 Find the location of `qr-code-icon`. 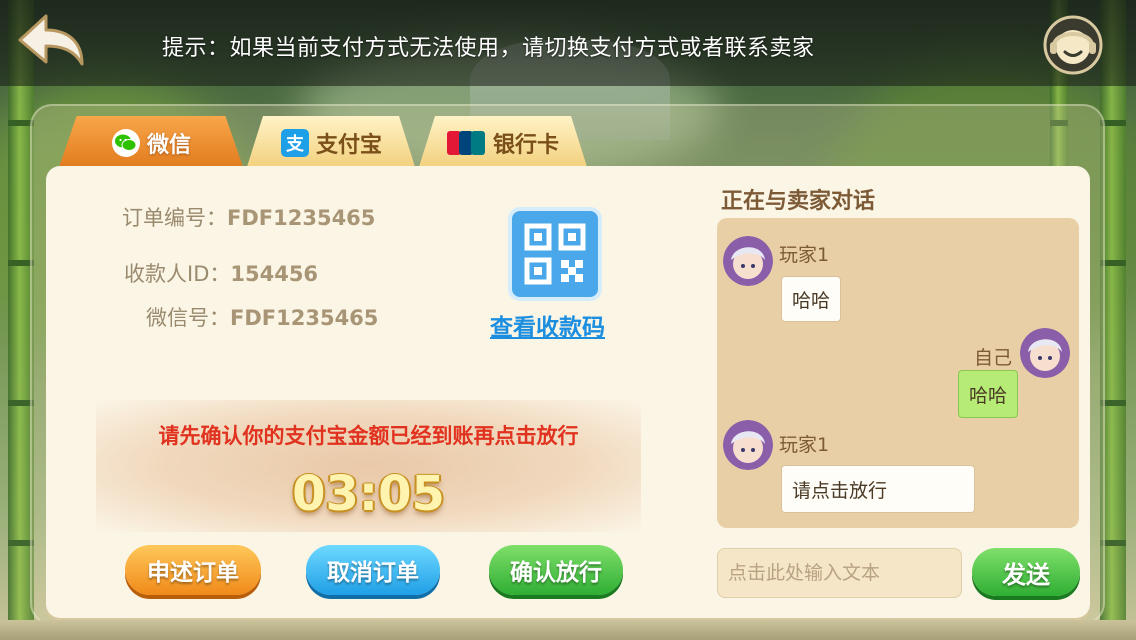

qr-code-icon is located at coordinates (555, 254).